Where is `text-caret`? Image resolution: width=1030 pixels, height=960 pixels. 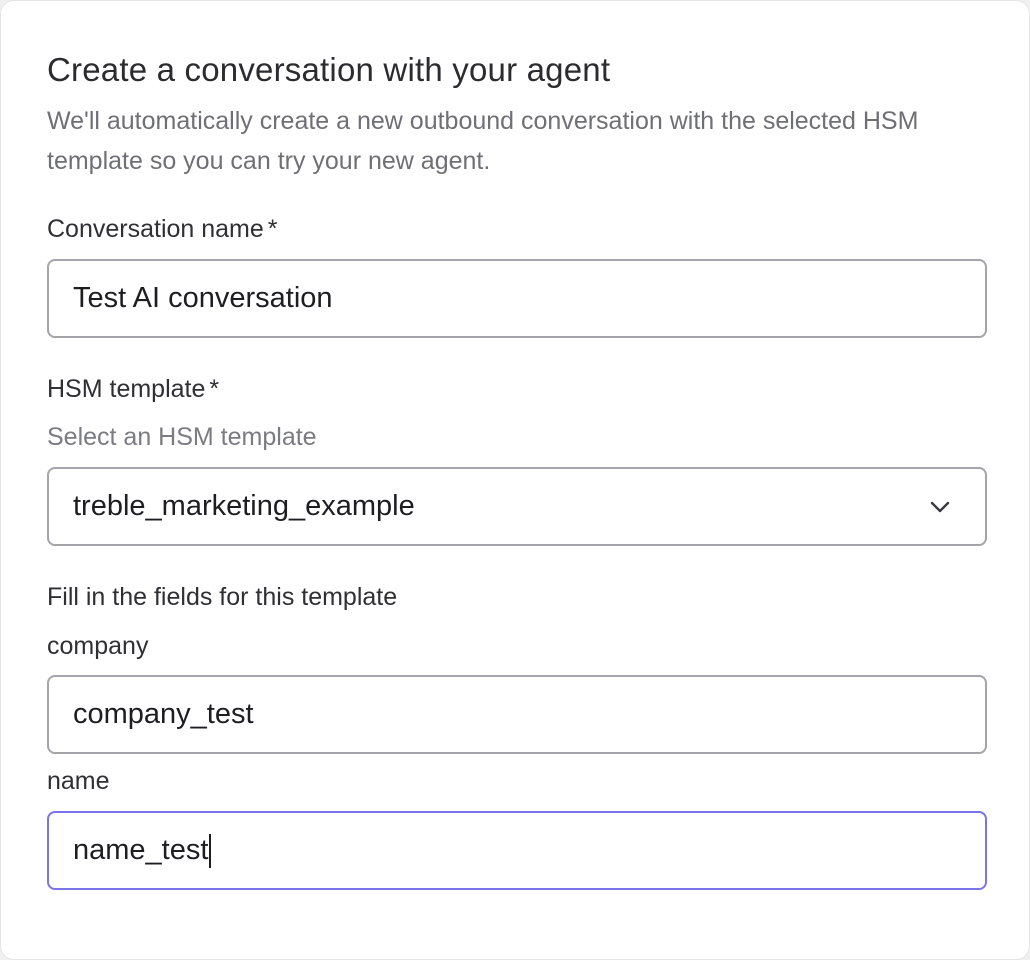
text-caret is located at coordinates (210, 850).